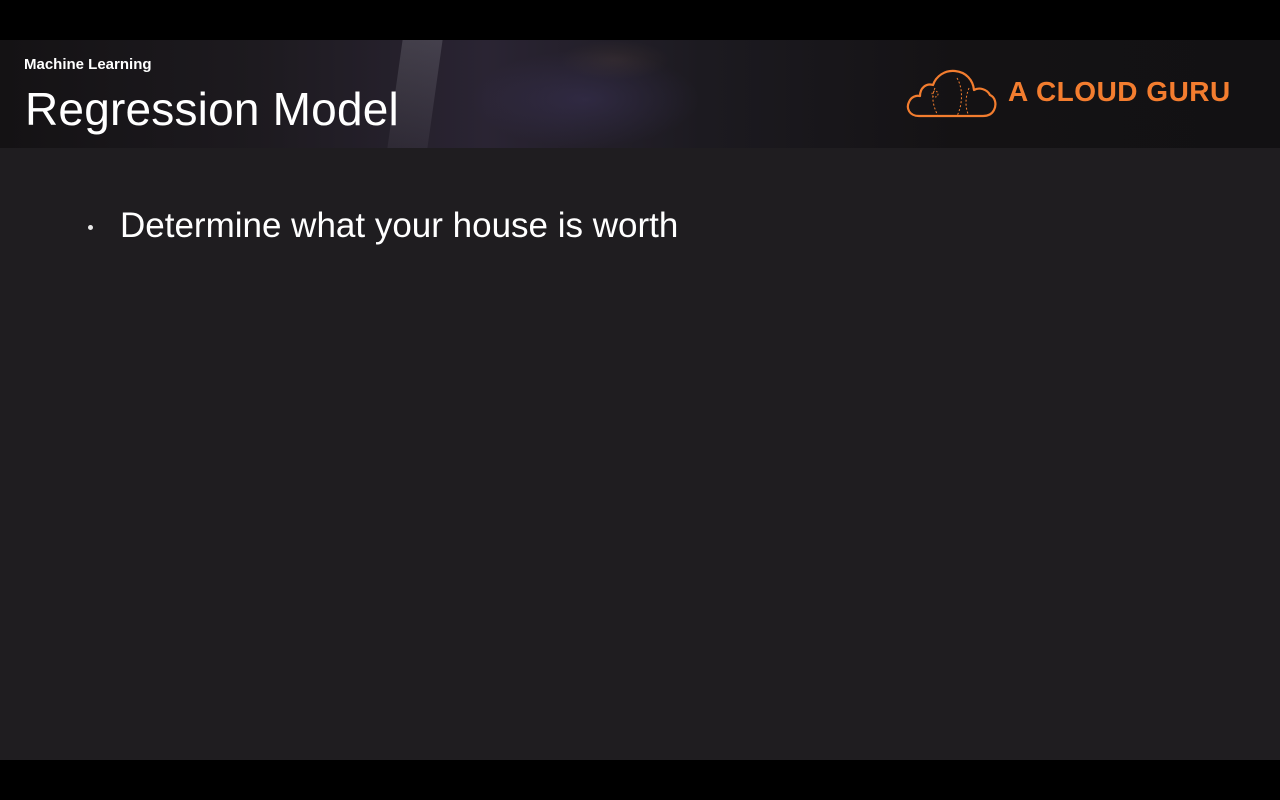  What do you see at coordinates (640, 20) in the screenshot?
I see `letterbox-top` at bounding box center [640, 20].